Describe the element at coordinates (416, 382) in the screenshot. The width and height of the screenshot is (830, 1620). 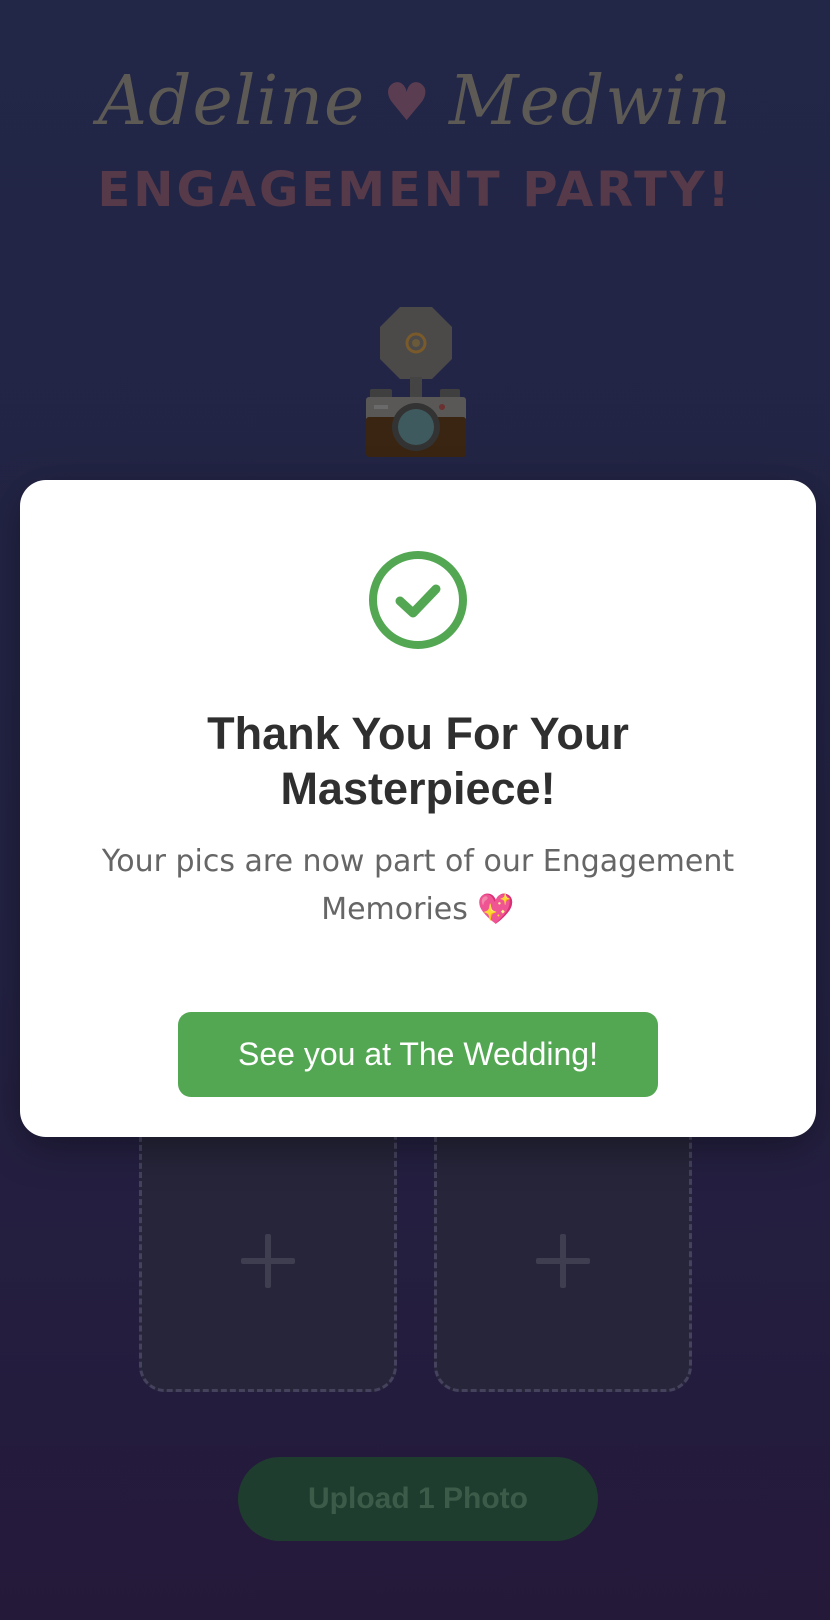
I see `vintage-camera-icon` at that location.